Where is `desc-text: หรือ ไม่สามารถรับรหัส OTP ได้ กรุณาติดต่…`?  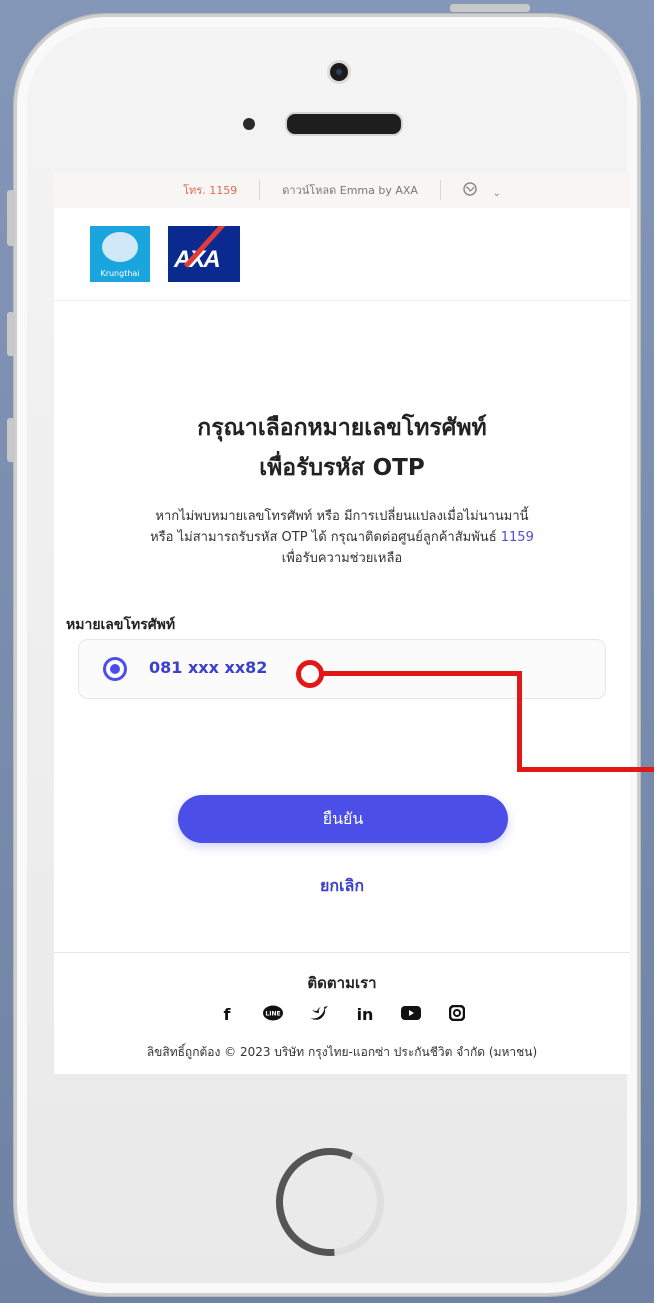
desc-text: หรือ ไม่สามารถรับรหัส OTP ได้ กรุณาติดต่… is located at coordinates (325, 537).